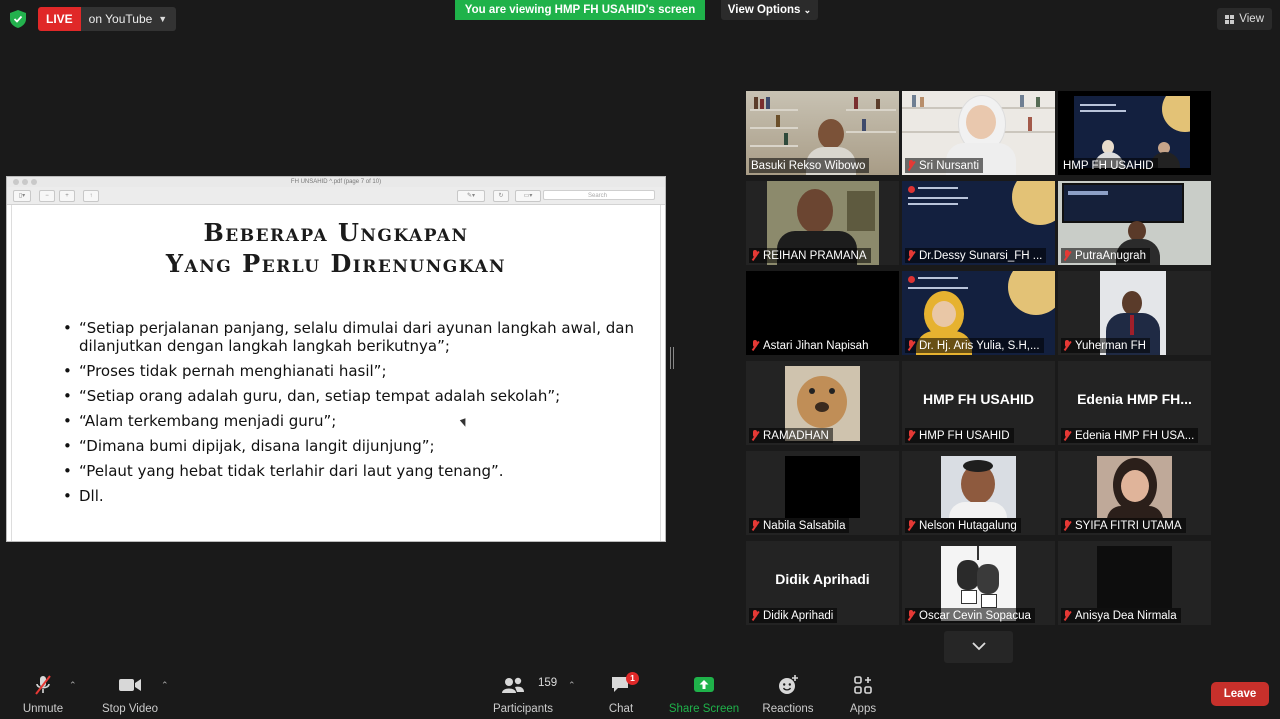  I want to click on participant-tile: HMP FH USAHID HMP FH USAHID, so click(978, 403).